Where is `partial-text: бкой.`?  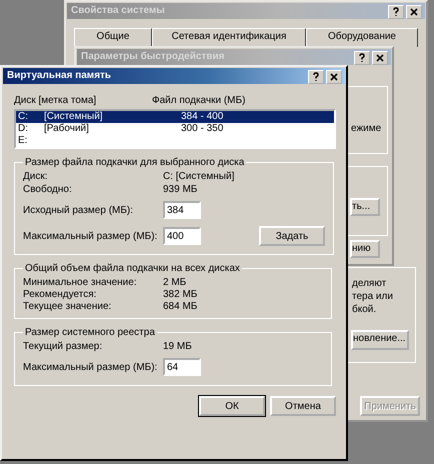
partial-text: бкой. is located at coordinates (364, 309).